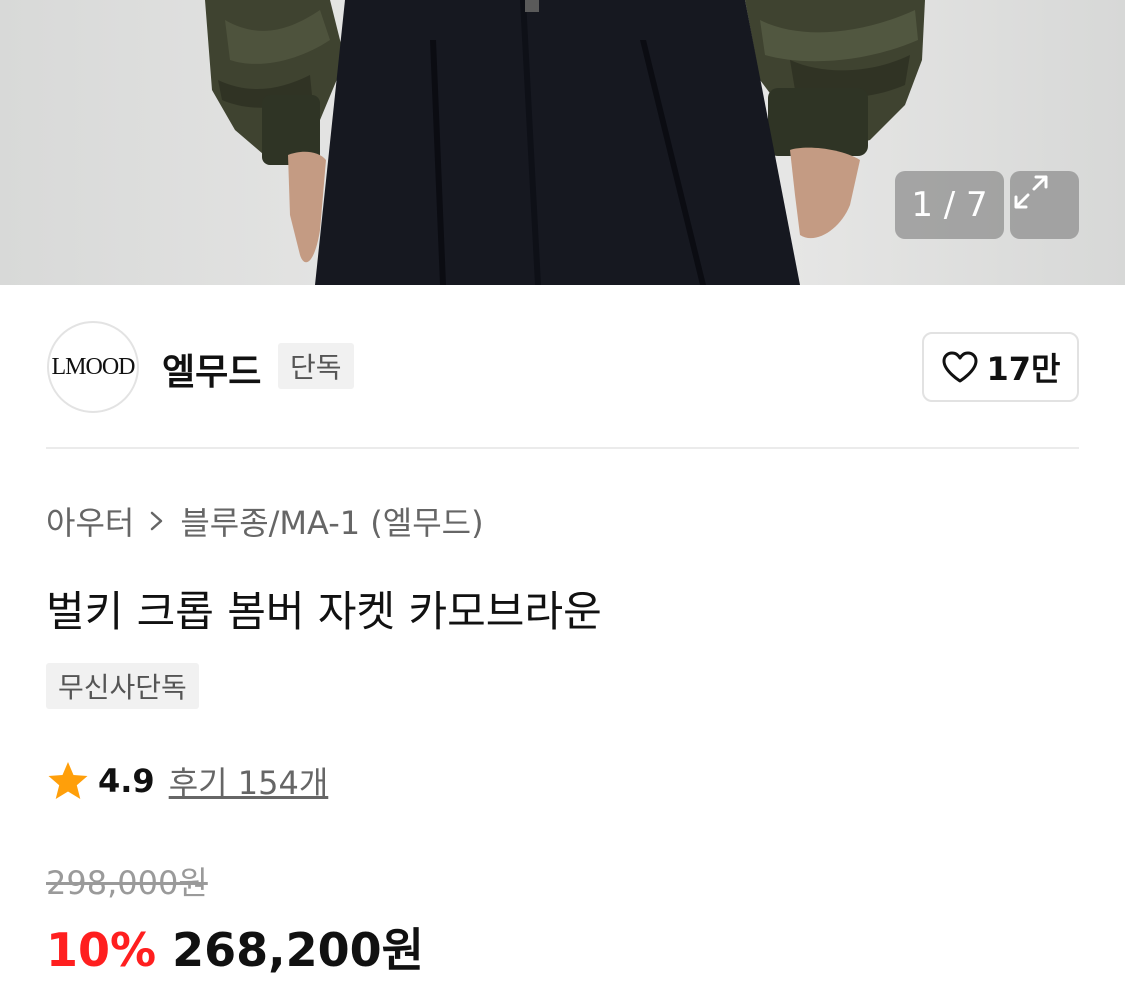 This screenshot has width=1125, height=997. What do you see at coordinates (298, 950) in the screenshot?
I see `sale-price: 268,200원` at bounding box center [298, 950].